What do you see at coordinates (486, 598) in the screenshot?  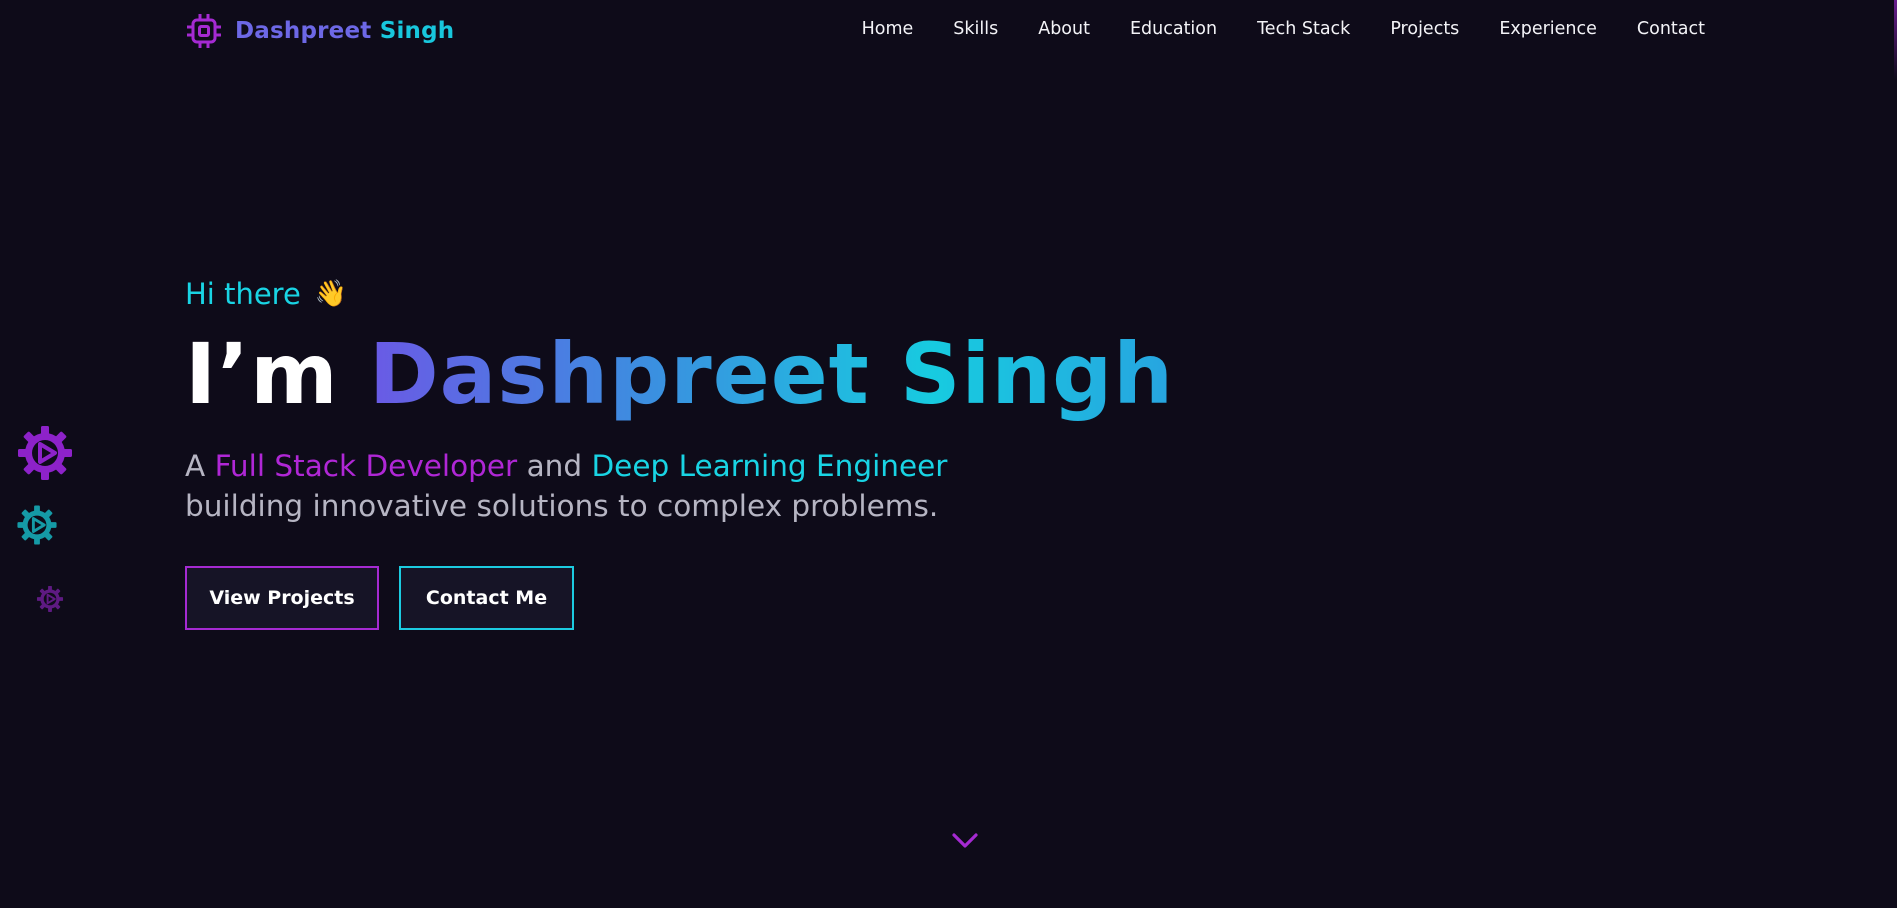 I see `contact-me-button: Contact Me` at bounding box center [486, 598].